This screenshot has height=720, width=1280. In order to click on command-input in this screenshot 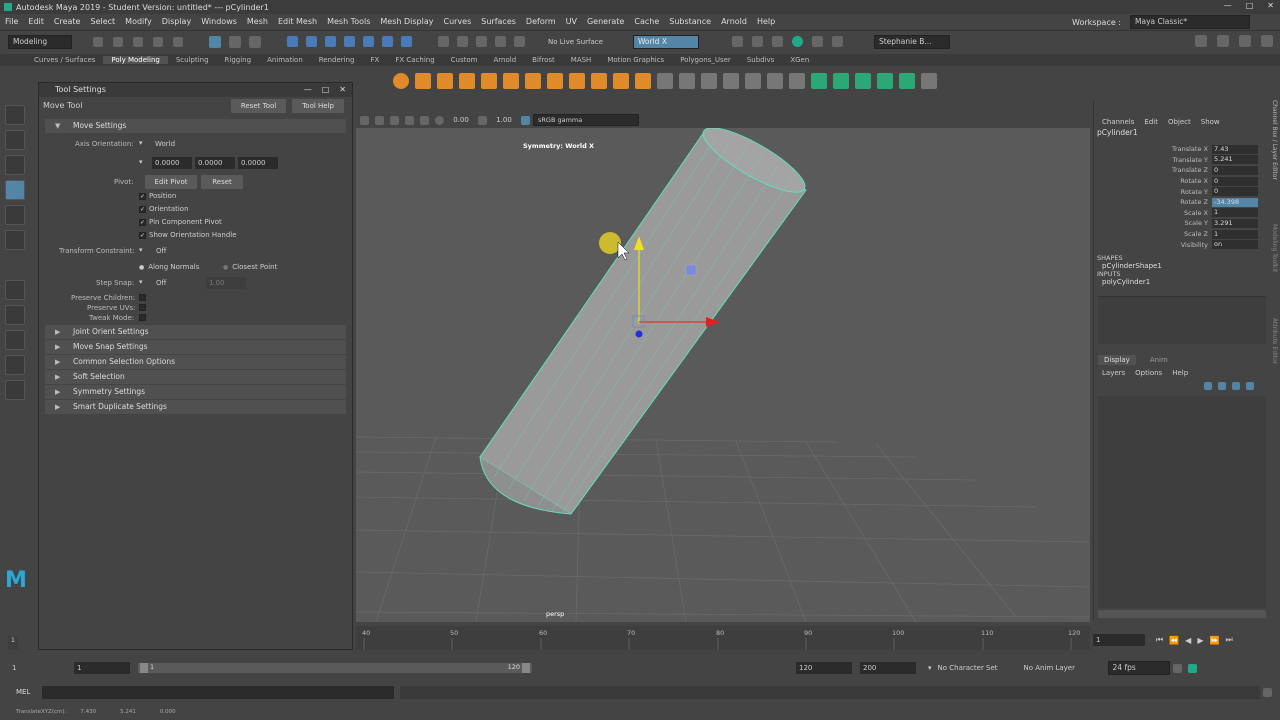, I will do `click(218, 692)`.